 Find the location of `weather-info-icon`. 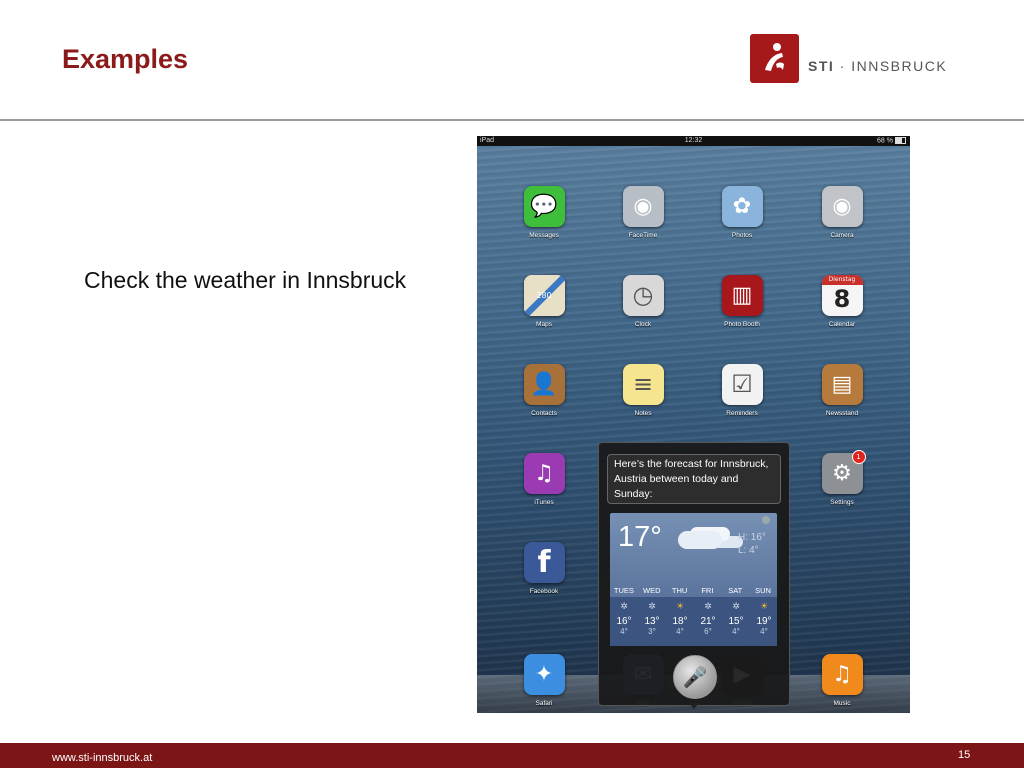

weather-info-icon is located at coordinates (766, 520).